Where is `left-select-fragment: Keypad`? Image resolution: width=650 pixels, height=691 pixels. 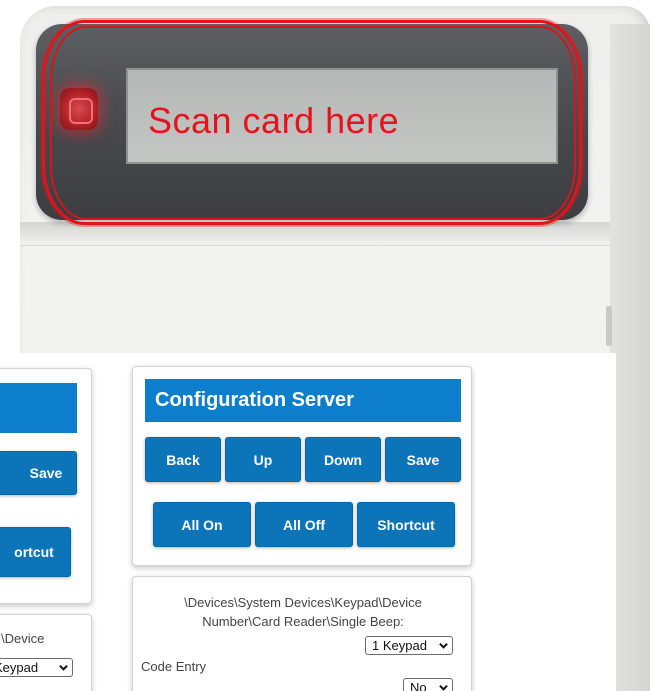
left-select-fragment: Keypad is located at coordinates (36, 667).